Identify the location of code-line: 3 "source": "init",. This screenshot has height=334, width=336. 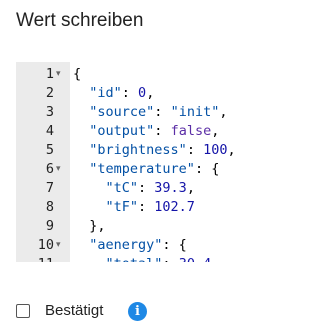
(168, 112).